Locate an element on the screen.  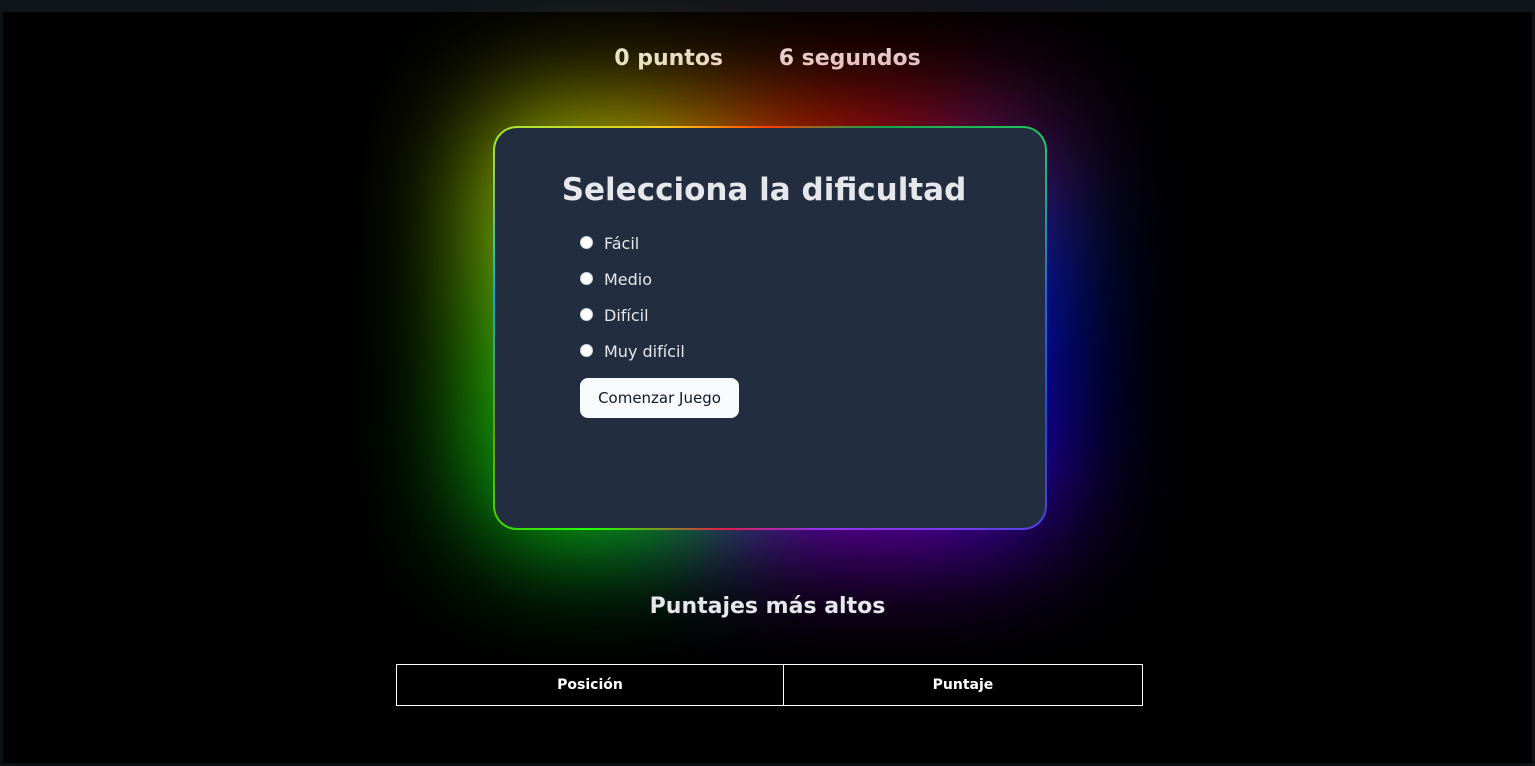
points-counter: 0 puntos is located at coordinates (669, 58).